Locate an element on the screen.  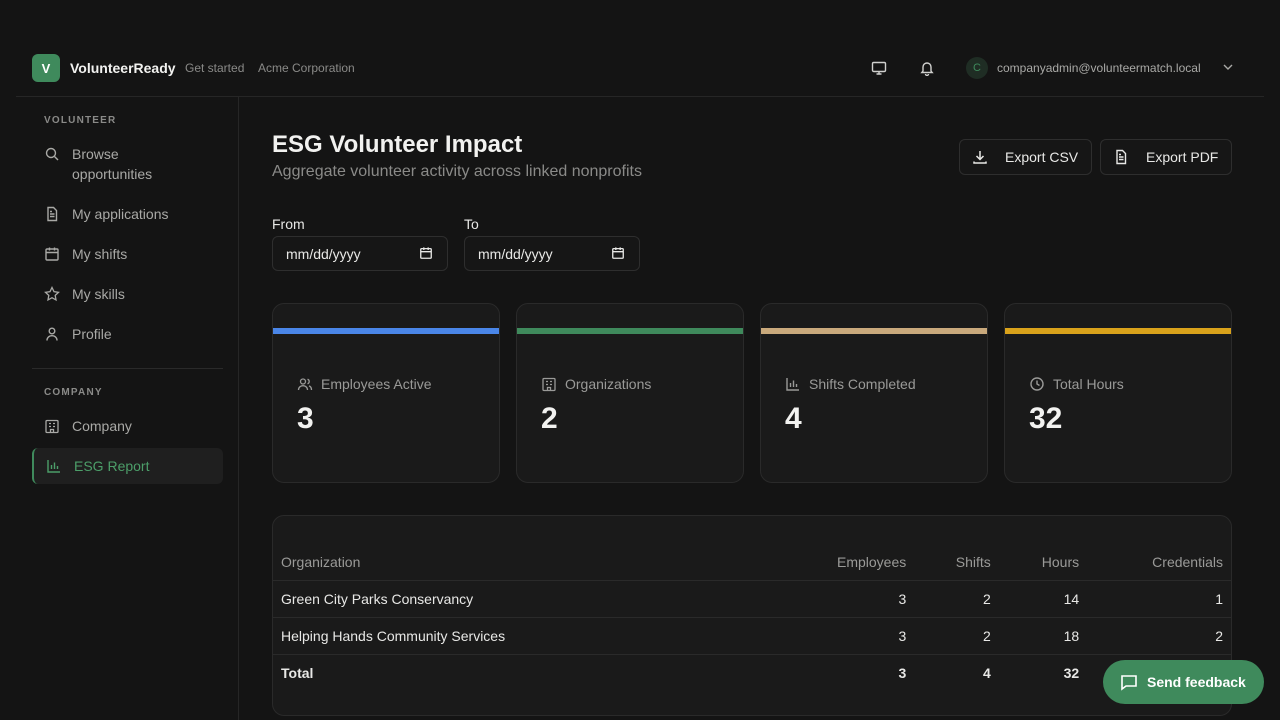
sidebar-item-browse-opportunities: Browse opportunities is located at coordinates (127, 164).